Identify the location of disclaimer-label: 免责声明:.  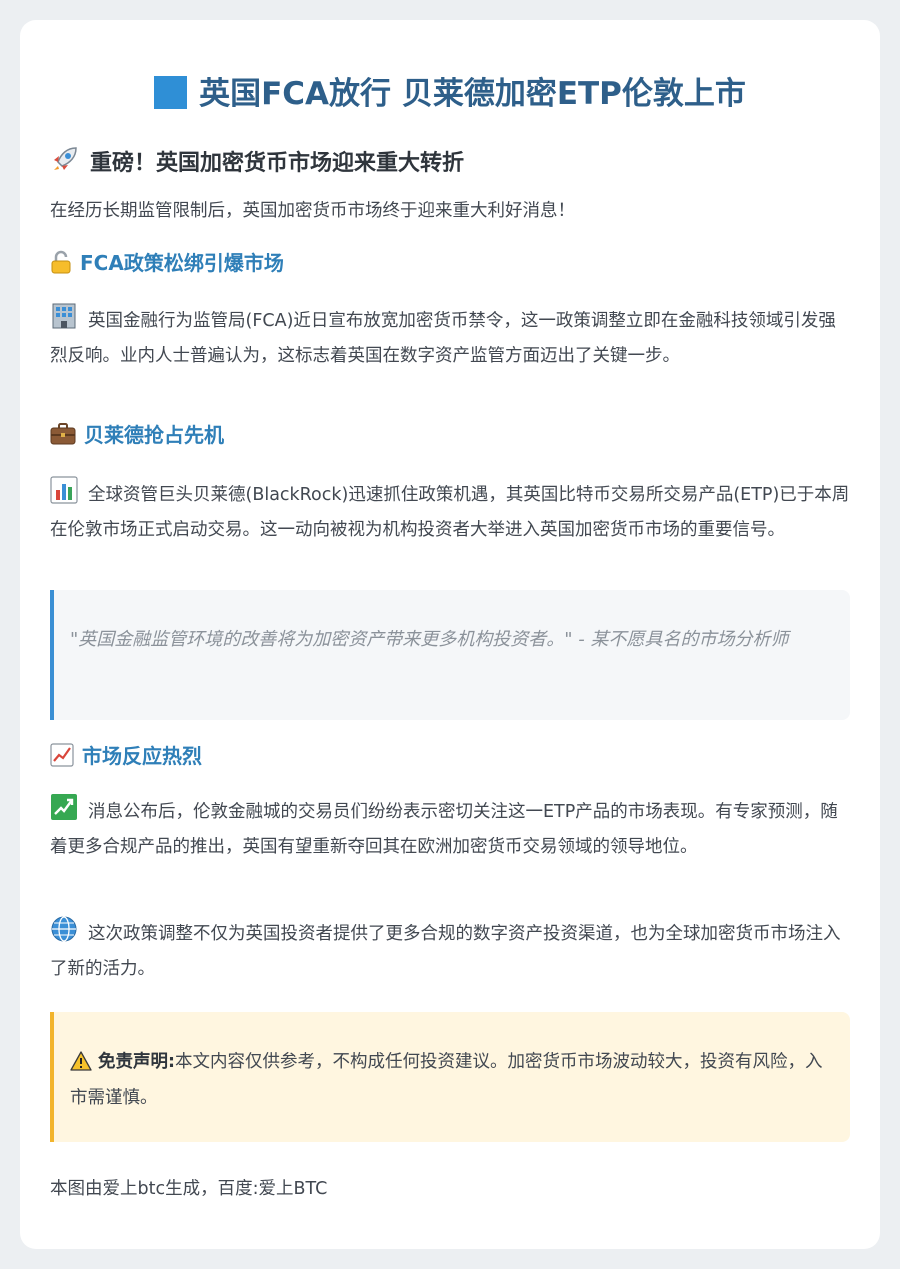
(136, 1062).